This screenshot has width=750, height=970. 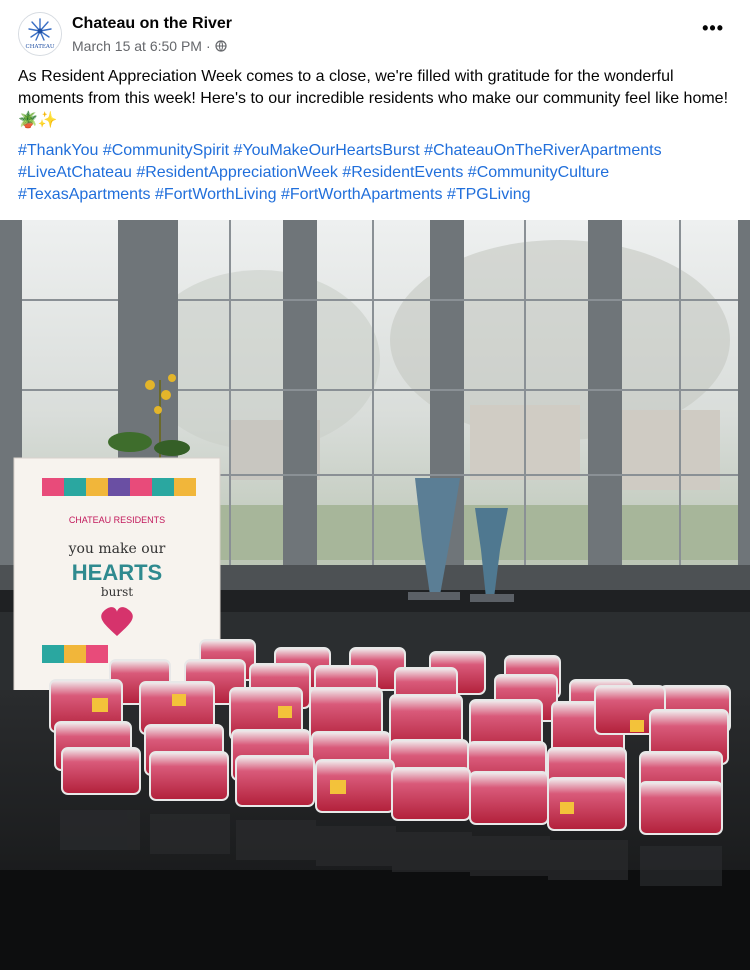 I want to click on svg-text: burst, so click(x=117, y=592).